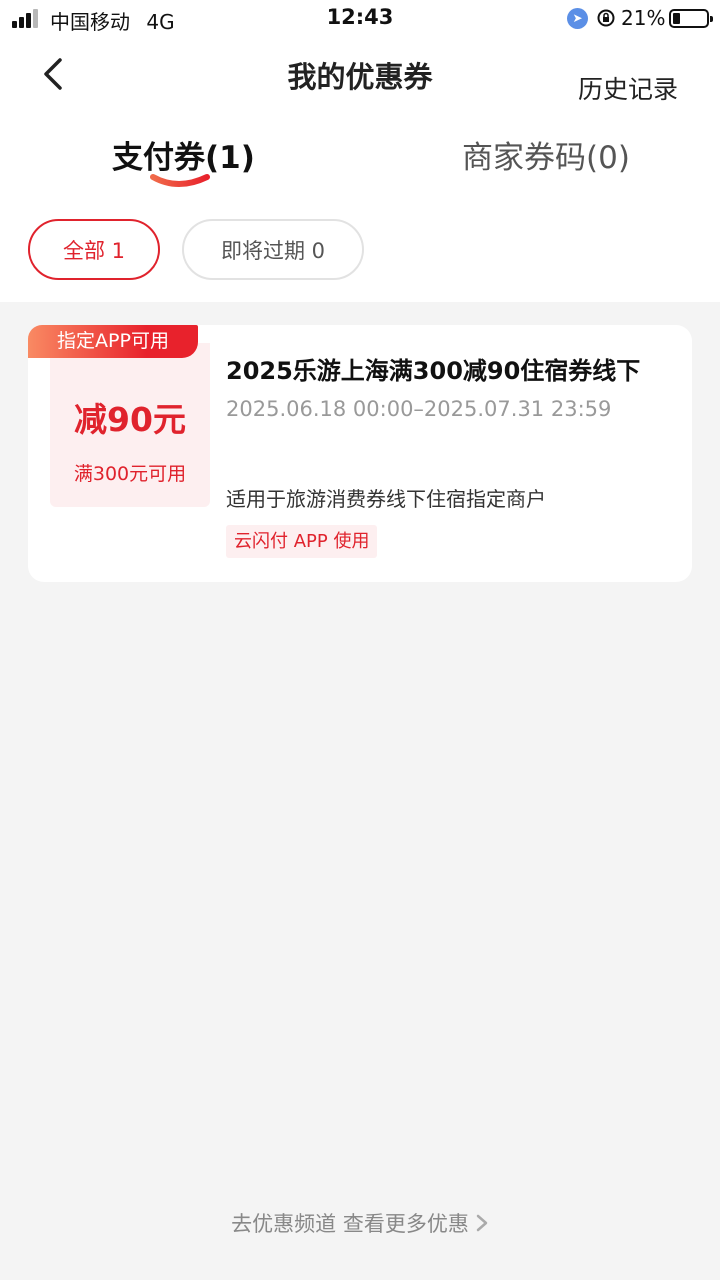 This screenshot has width=720, height=1280. What do you see at coordinates (56, 74) in the screenshot?
I see `back-icon` at bounding box center [56, 74].